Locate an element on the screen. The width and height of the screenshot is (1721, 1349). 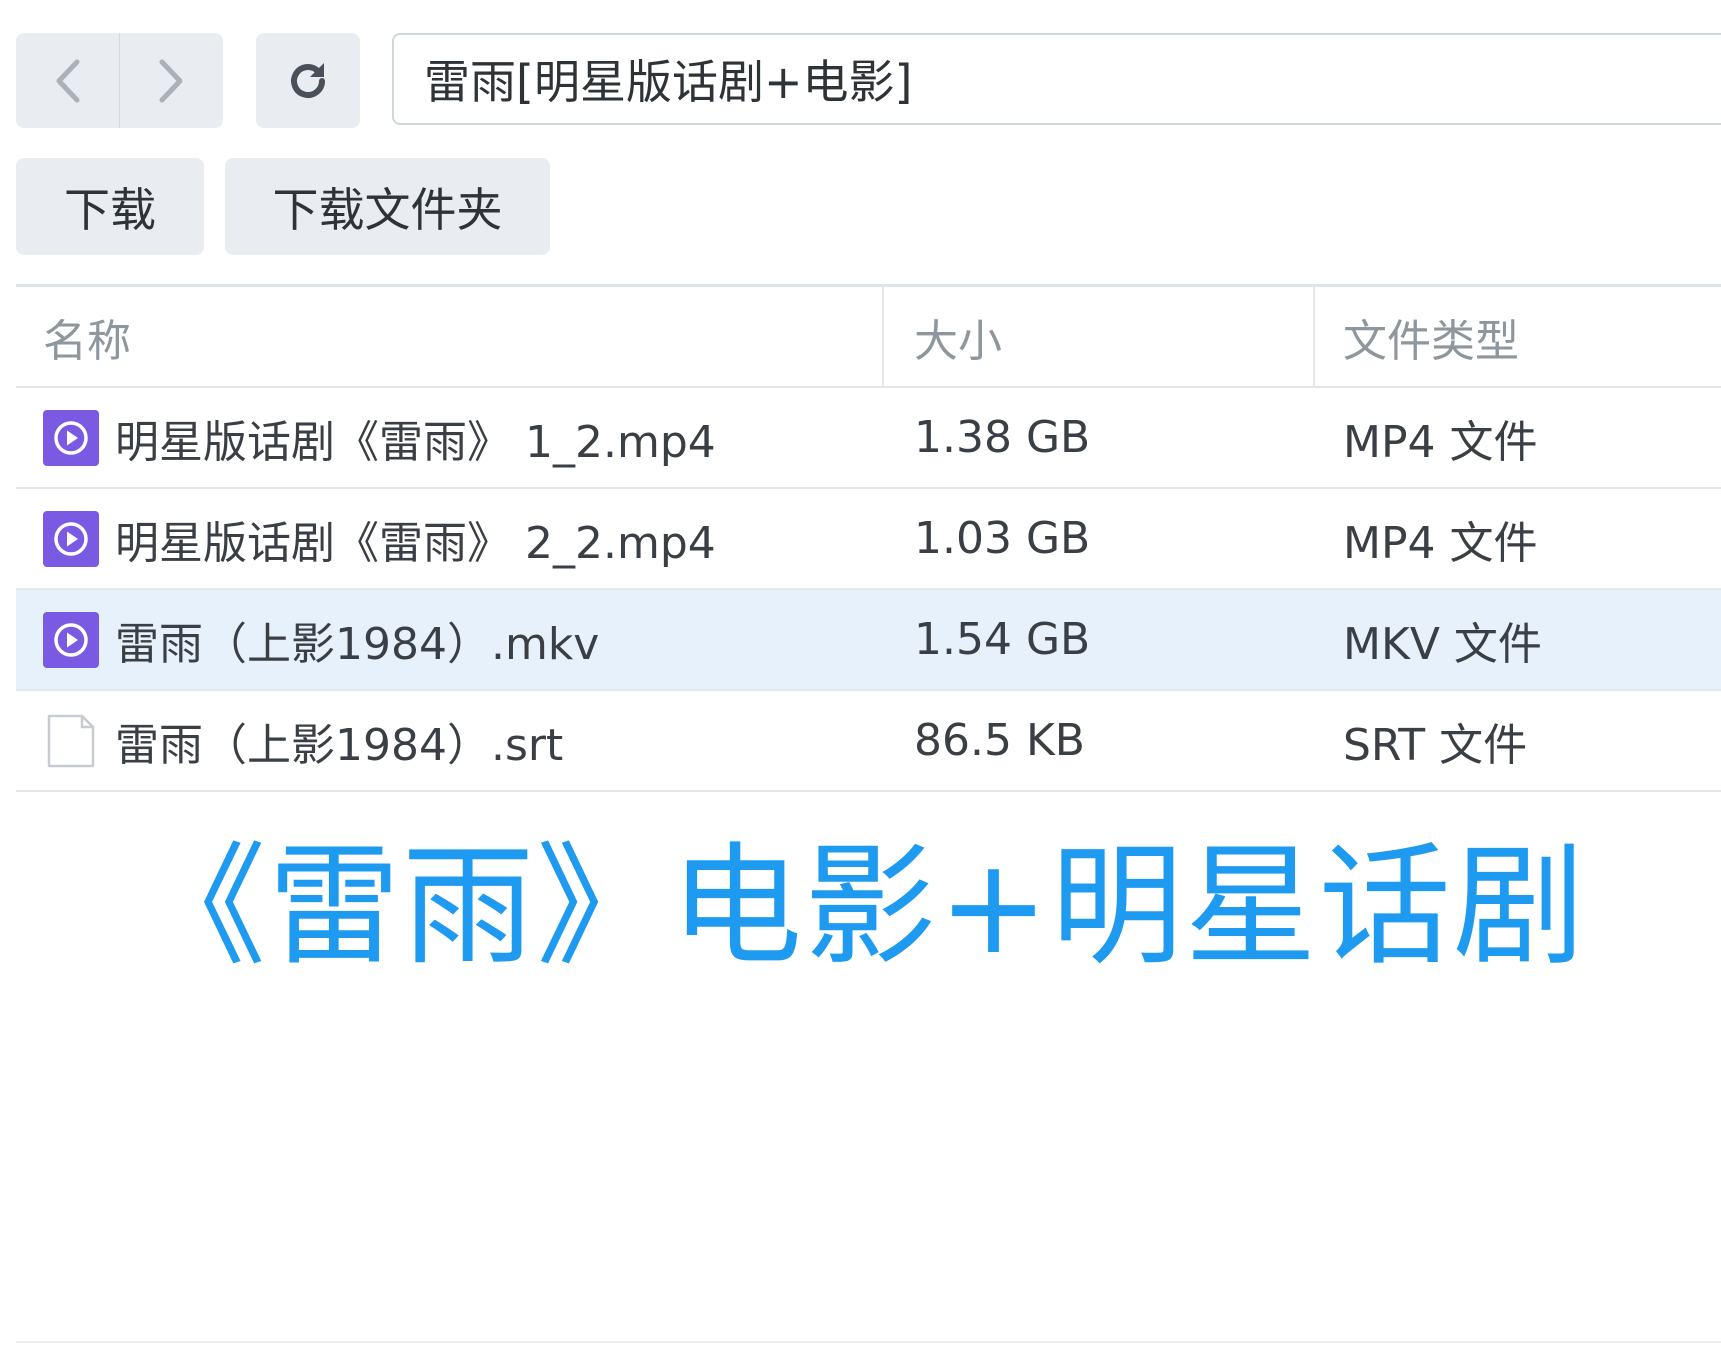
forward-button is located at coordinates (171, 80).